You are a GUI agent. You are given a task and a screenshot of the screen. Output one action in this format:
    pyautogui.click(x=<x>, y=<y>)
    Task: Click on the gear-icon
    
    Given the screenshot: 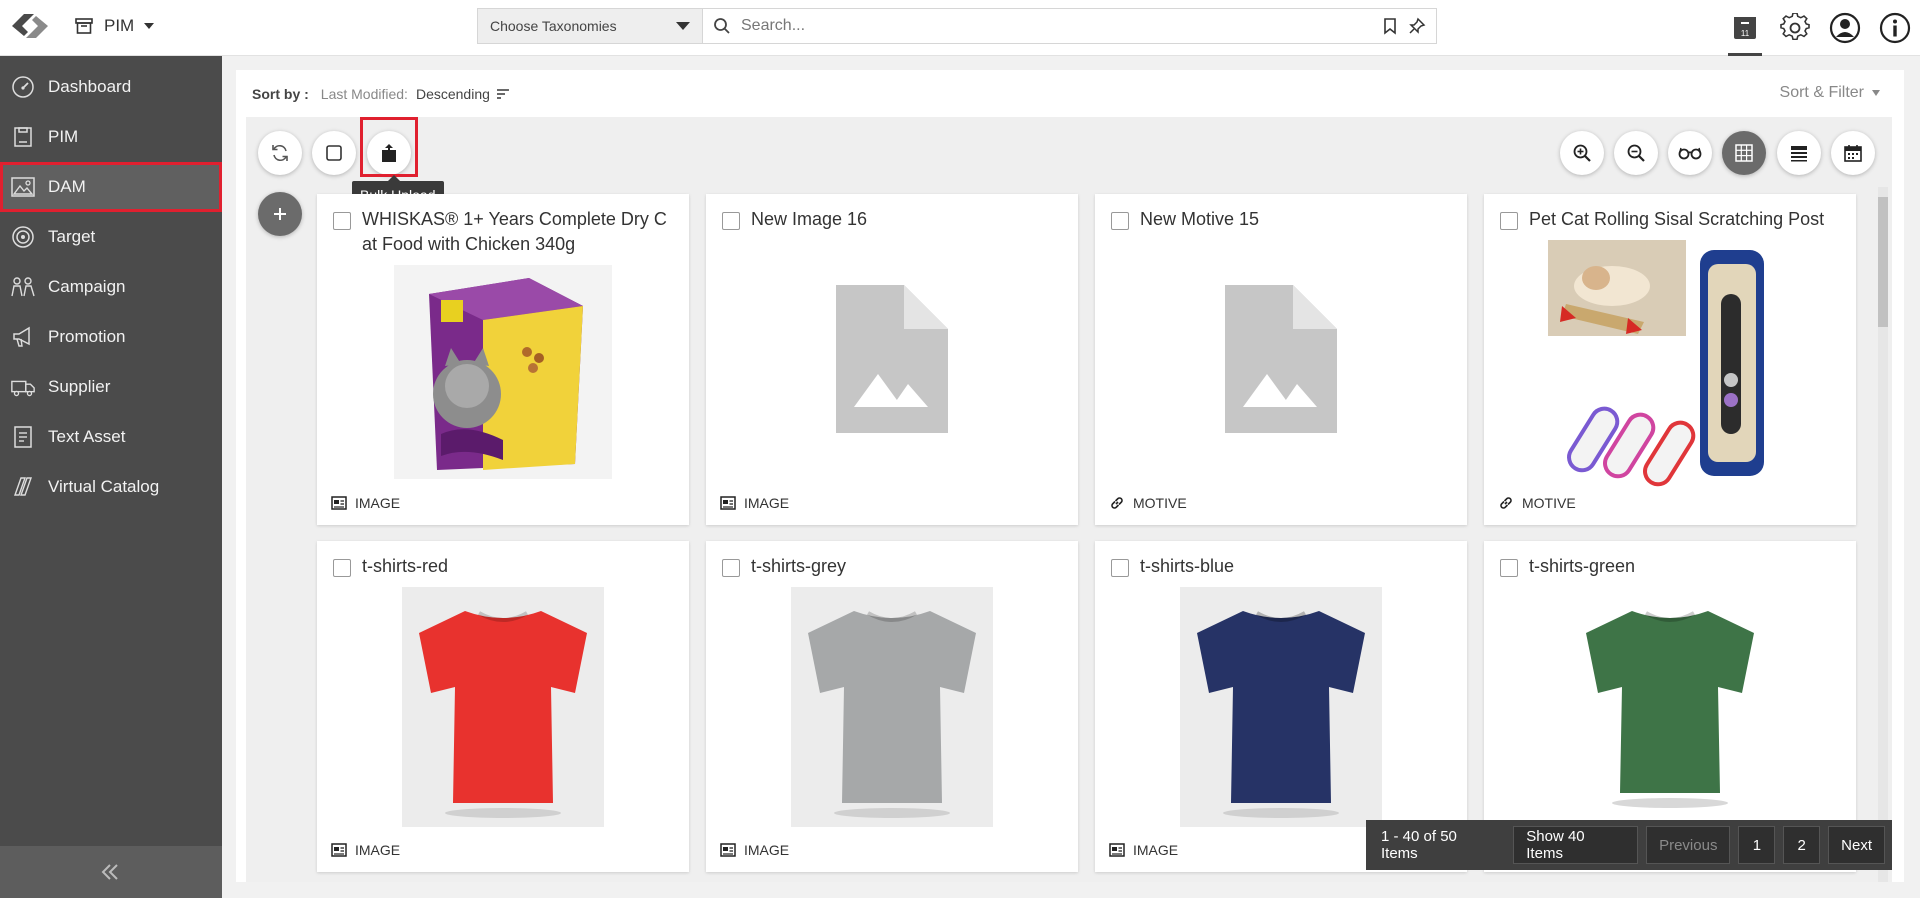 What is the action you would take?
    pyautogui.click(x=1795, y=27)
    